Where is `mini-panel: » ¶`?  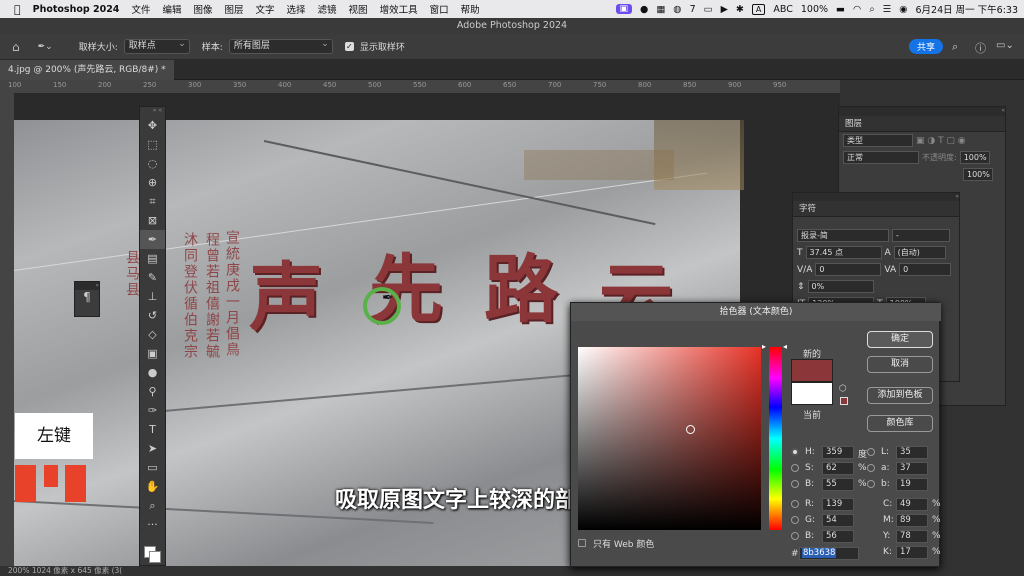 mini-panel: » ¶ is located at coordinates (87, 299).